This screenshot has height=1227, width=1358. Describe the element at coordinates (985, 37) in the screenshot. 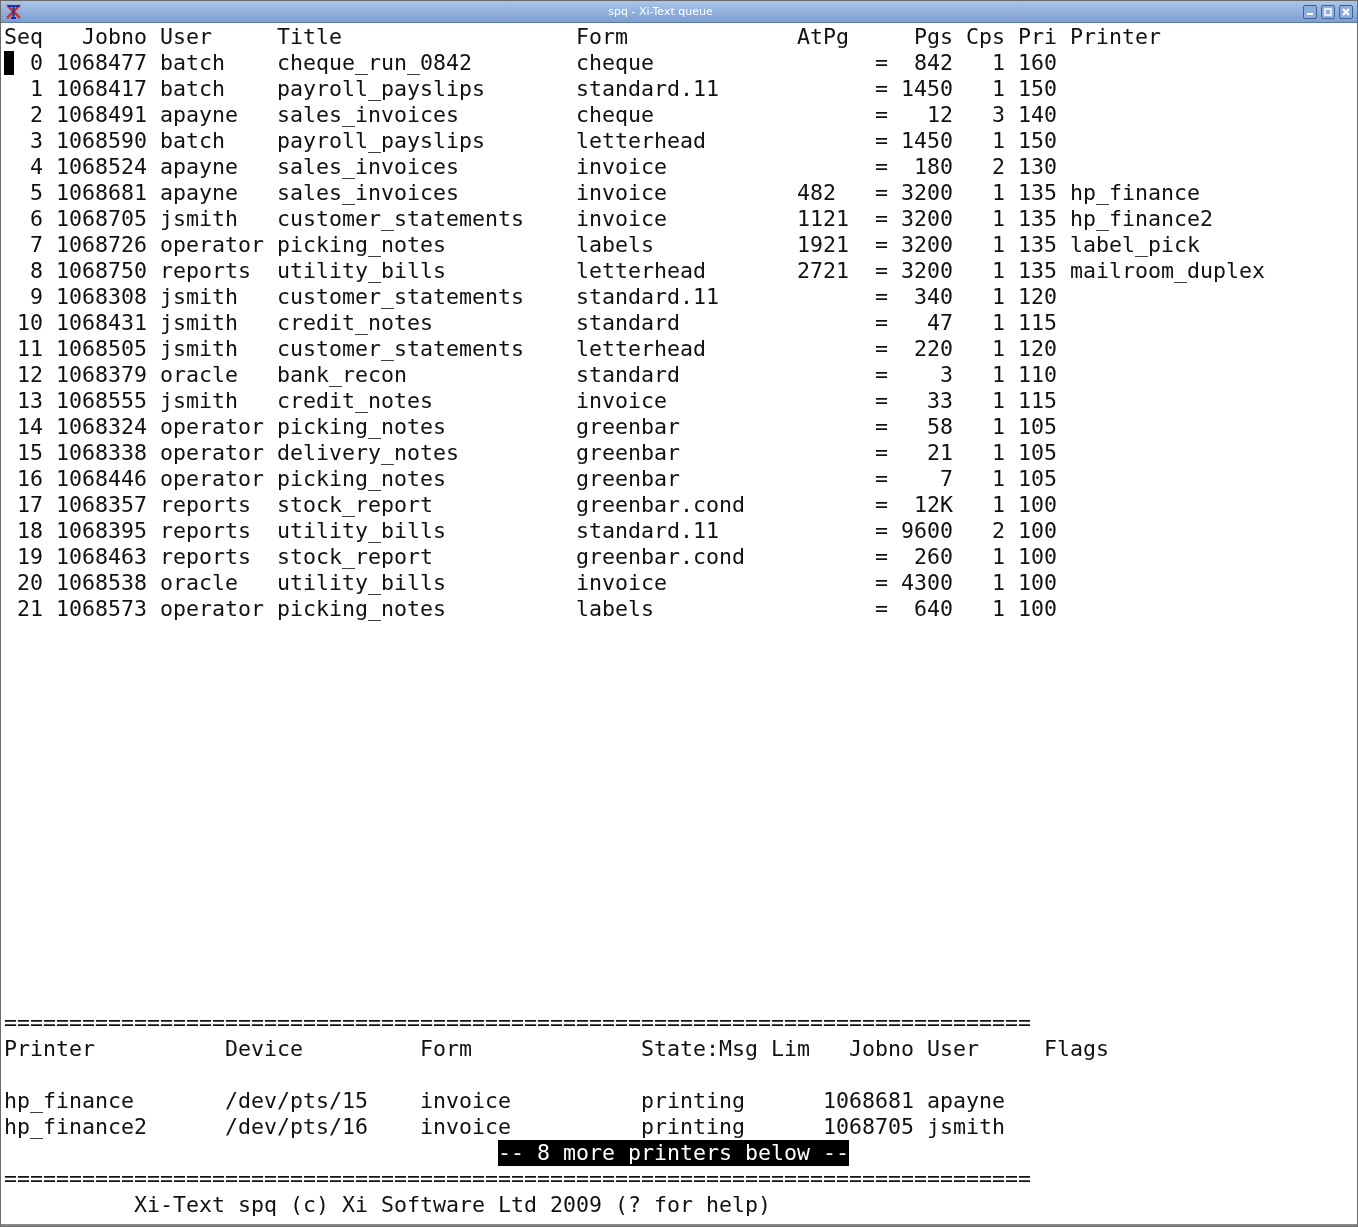

I see `column-header: Cps` at that location.